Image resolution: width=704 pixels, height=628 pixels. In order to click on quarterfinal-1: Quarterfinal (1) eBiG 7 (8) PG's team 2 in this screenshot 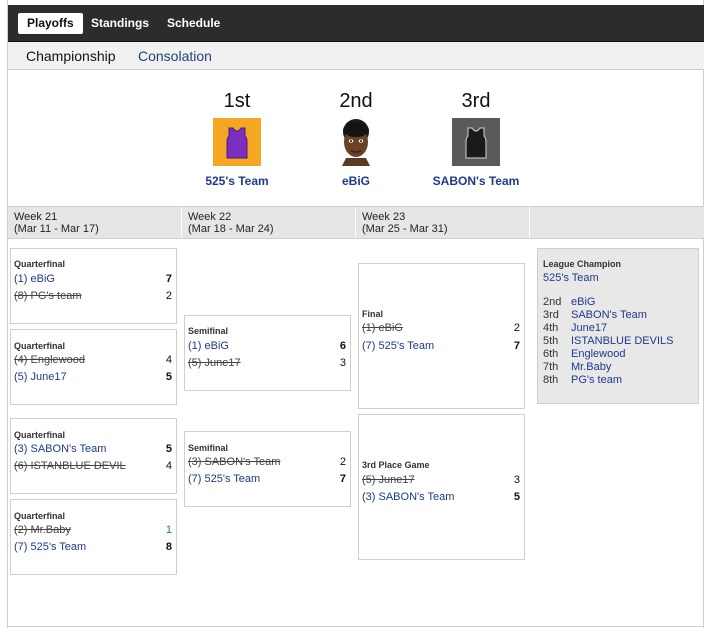, I will do `click(93, 286)`.